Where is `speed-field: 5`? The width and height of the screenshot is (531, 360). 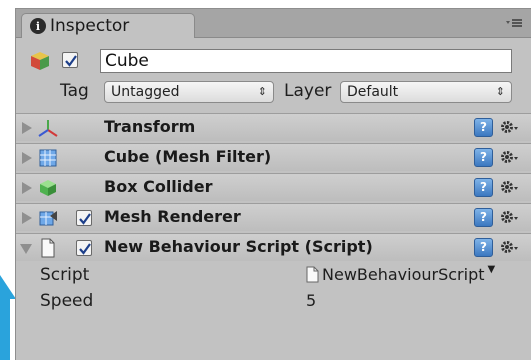
speed-field: 5 is located at coordinates (311, 300).